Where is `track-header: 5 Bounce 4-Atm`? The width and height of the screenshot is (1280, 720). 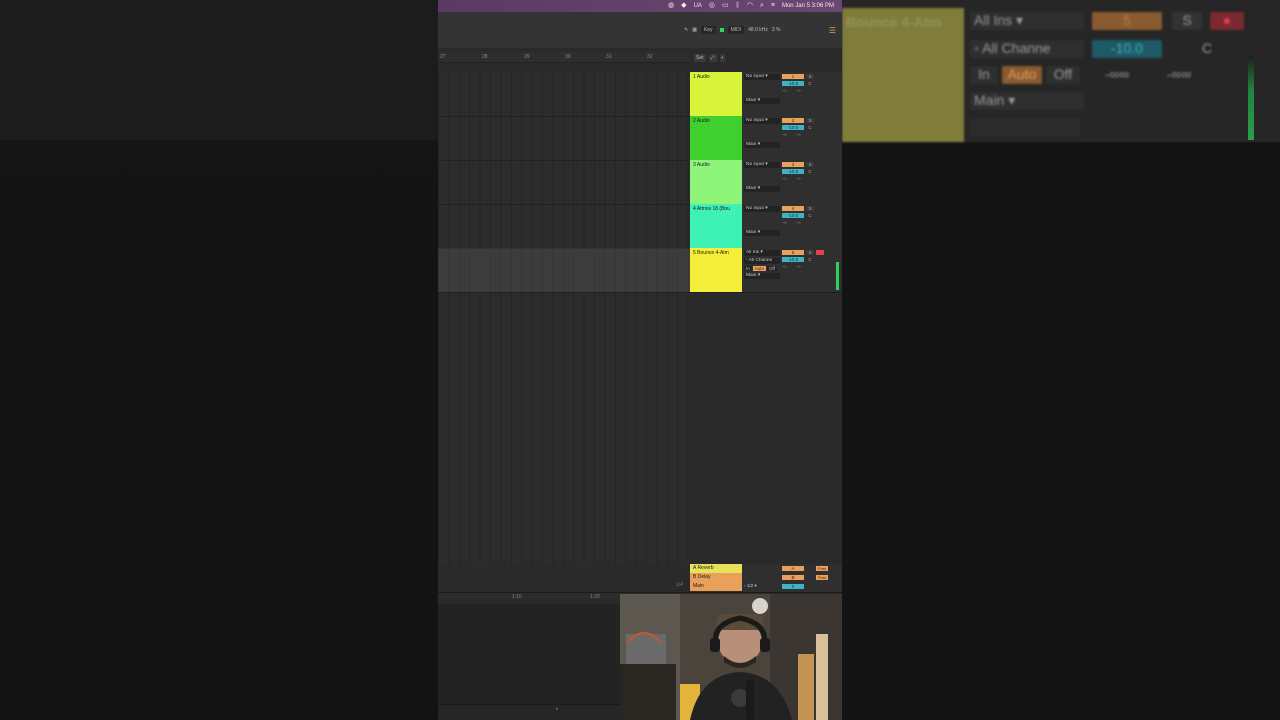
track-header: 5 Bounce 4-Atm is located at coordinates (716, 270).